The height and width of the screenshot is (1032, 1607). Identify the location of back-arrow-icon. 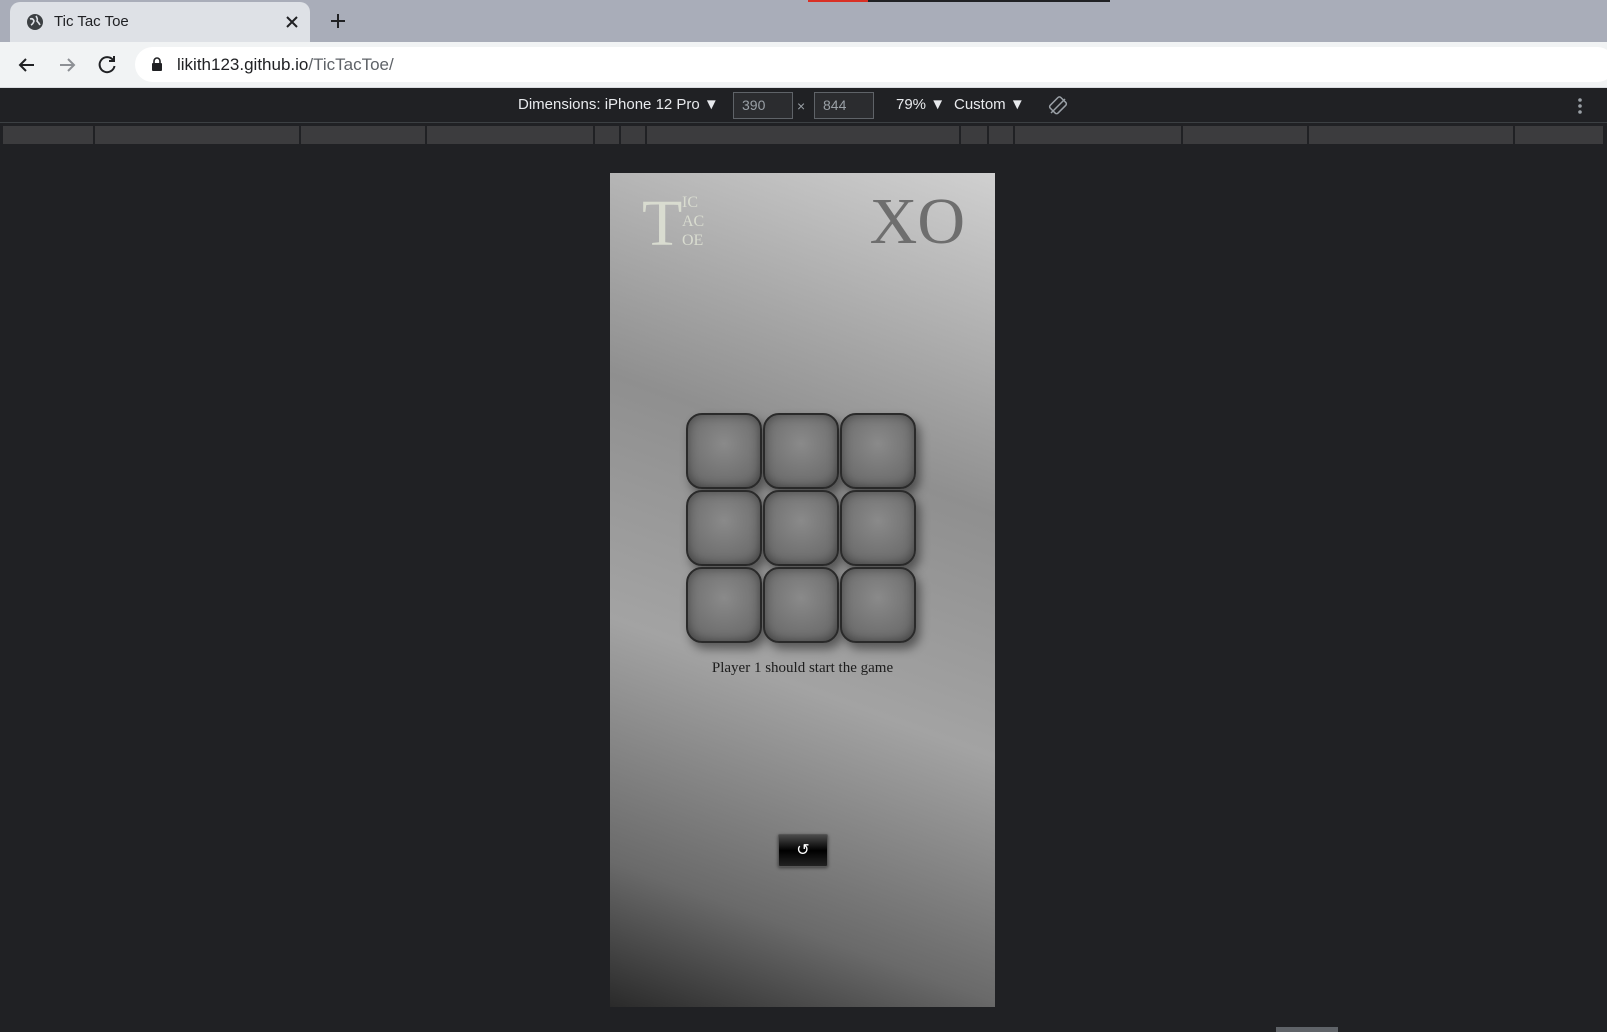
(27, 65).